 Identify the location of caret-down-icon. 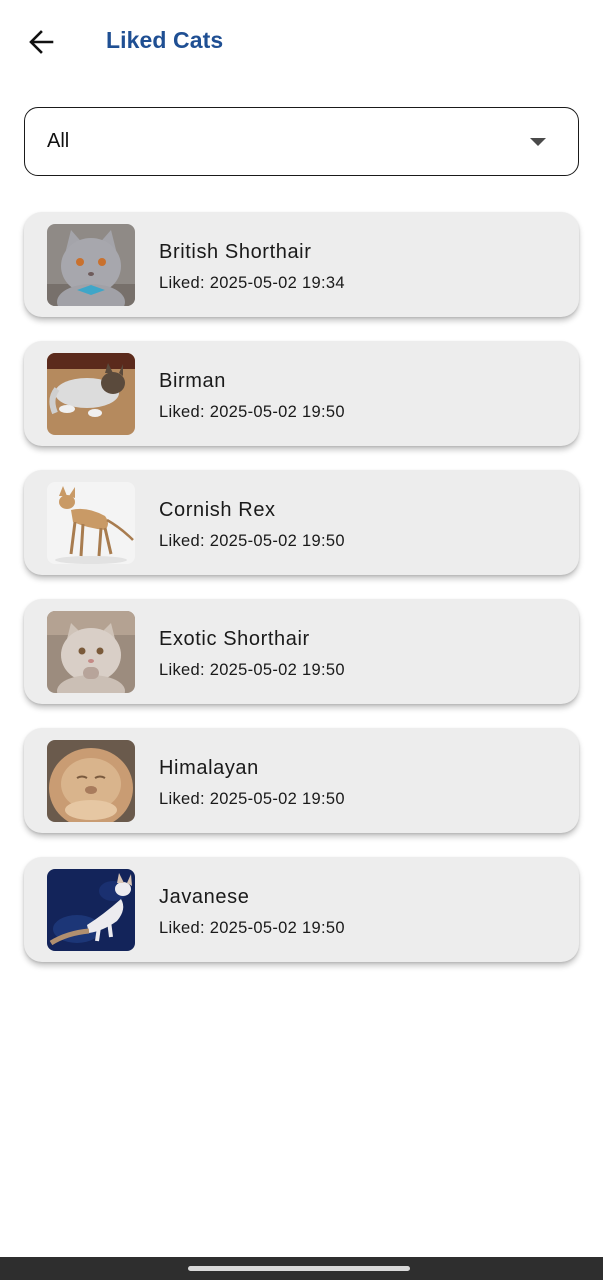
(538, 142).